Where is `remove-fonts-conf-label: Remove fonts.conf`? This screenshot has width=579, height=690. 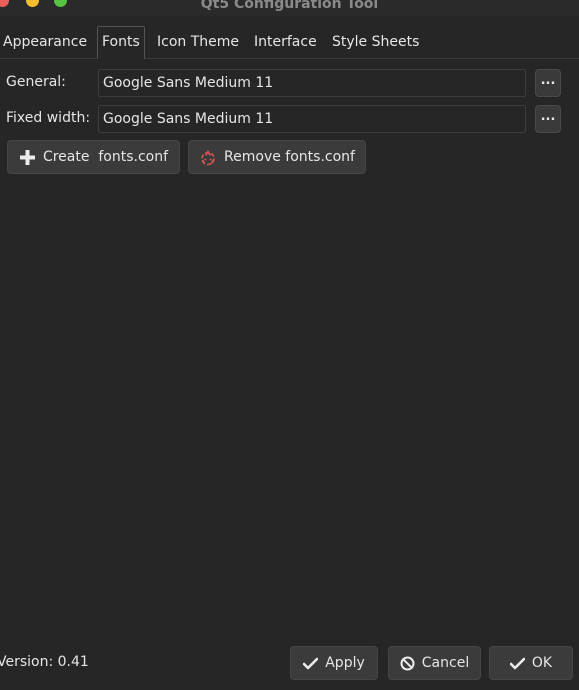
remove-fonts-conf-label: Remove fonts.conf is located at coordinates (289, 157).